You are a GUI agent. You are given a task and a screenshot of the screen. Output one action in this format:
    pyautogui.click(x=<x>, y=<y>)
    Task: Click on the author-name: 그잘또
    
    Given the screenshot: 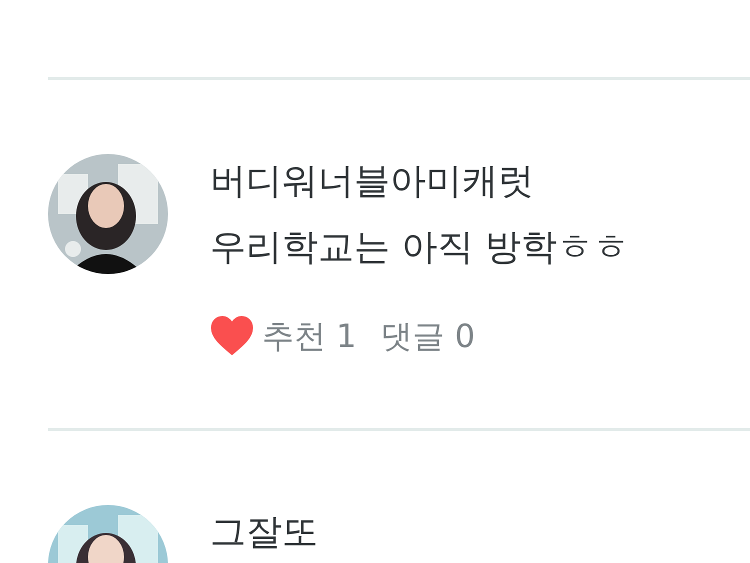 What is the action you would take?
    pyautogui.click(x=264, y=533)
    